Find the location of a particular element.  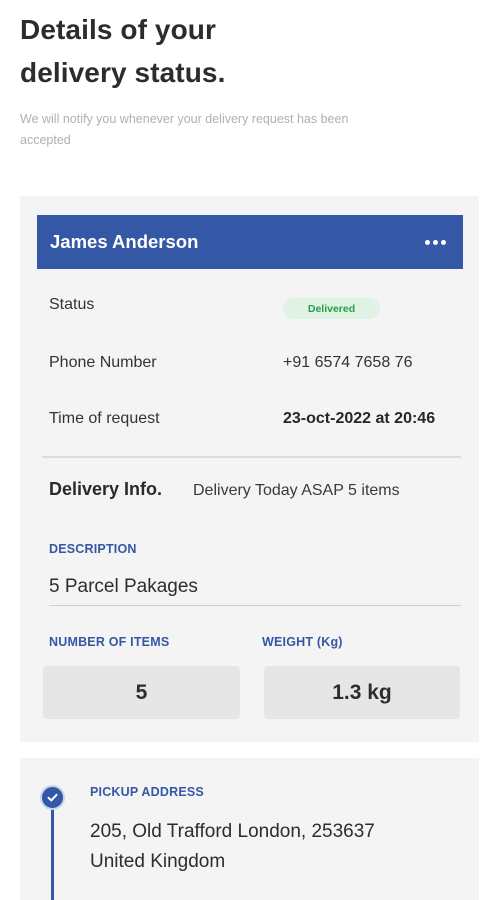

pickup-address-line-1: 205, Old Trafford London, 253637 is located at coordinates (232, 831).